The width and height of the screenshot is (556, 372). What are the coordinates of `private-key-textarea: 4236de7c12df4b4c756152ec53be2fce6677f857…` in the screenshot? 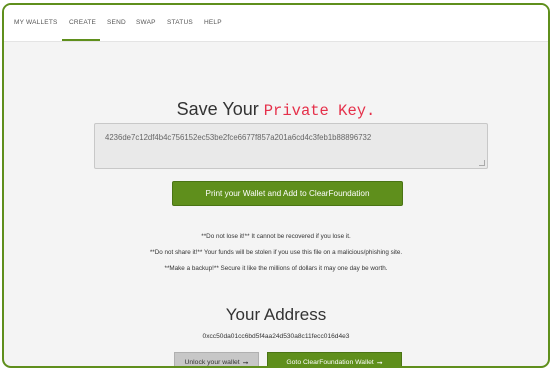 It's located at (291, 146).